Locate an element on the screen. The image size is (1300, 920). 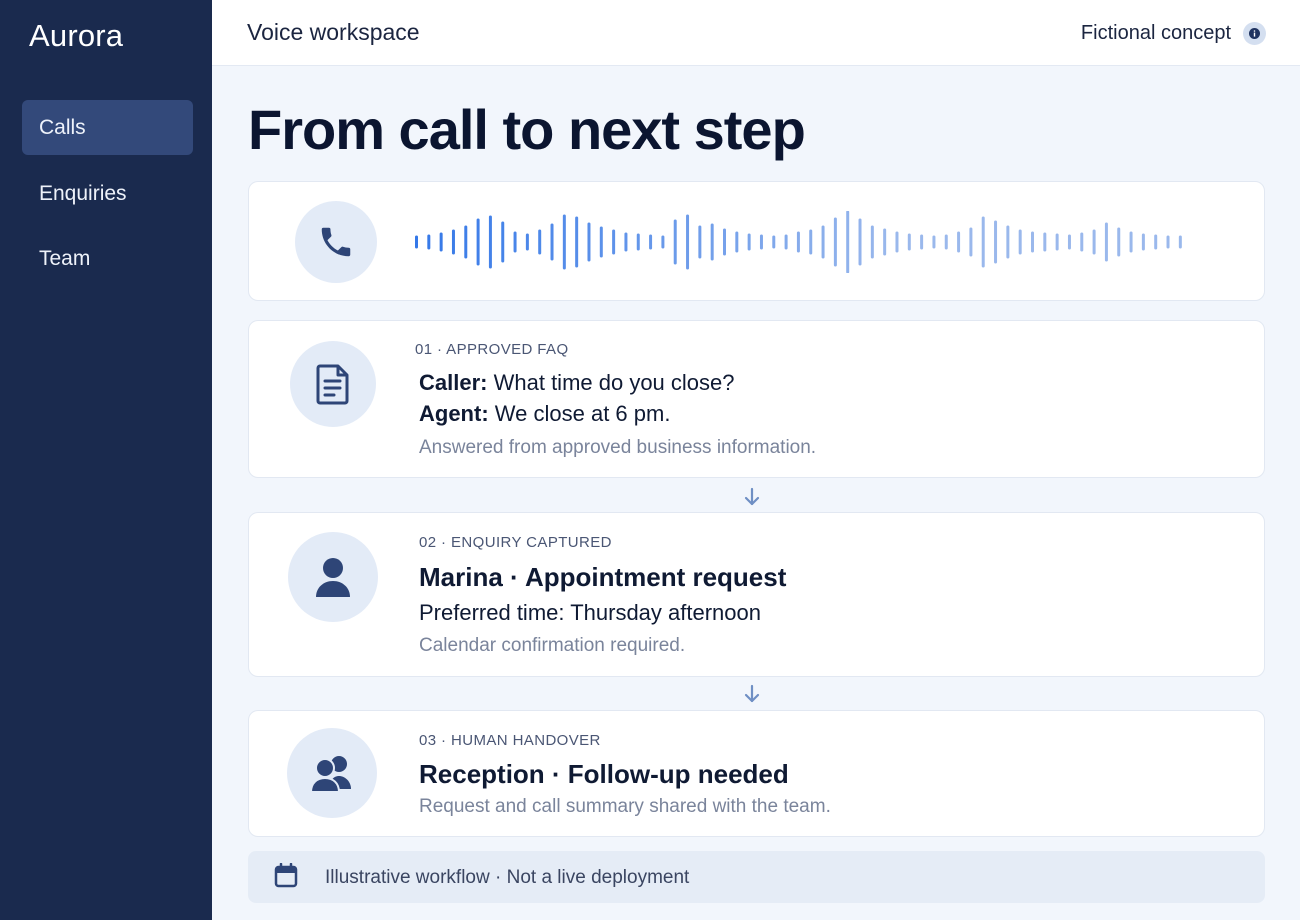
workspace-title: Voice workspace is located at coordinates (333, 32).